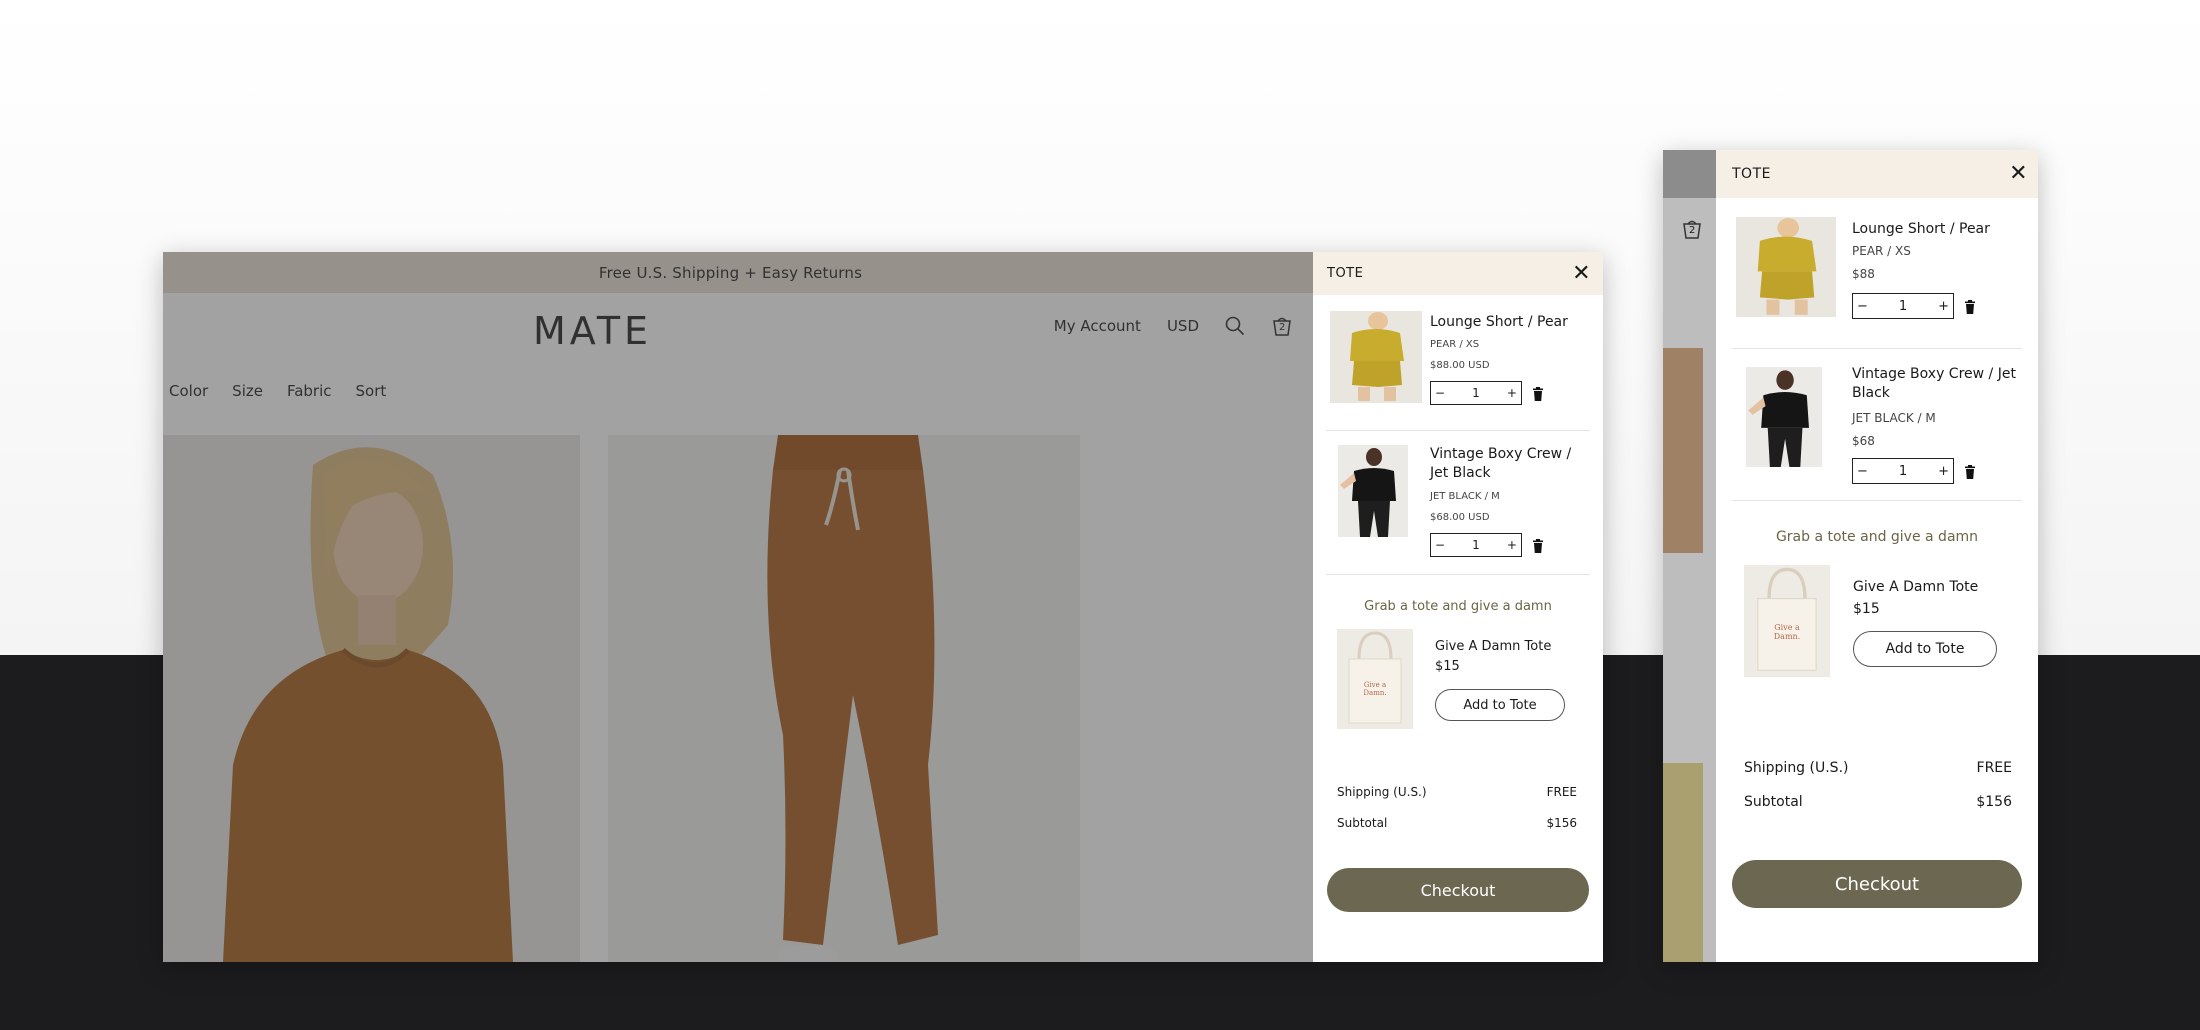 The width and height of the screenshot is (2200, 1030). What do you see at coordinates (1863, 274) in the screenshot?
I see `cart-item-price: $88` at bounding box center [1863, 274].